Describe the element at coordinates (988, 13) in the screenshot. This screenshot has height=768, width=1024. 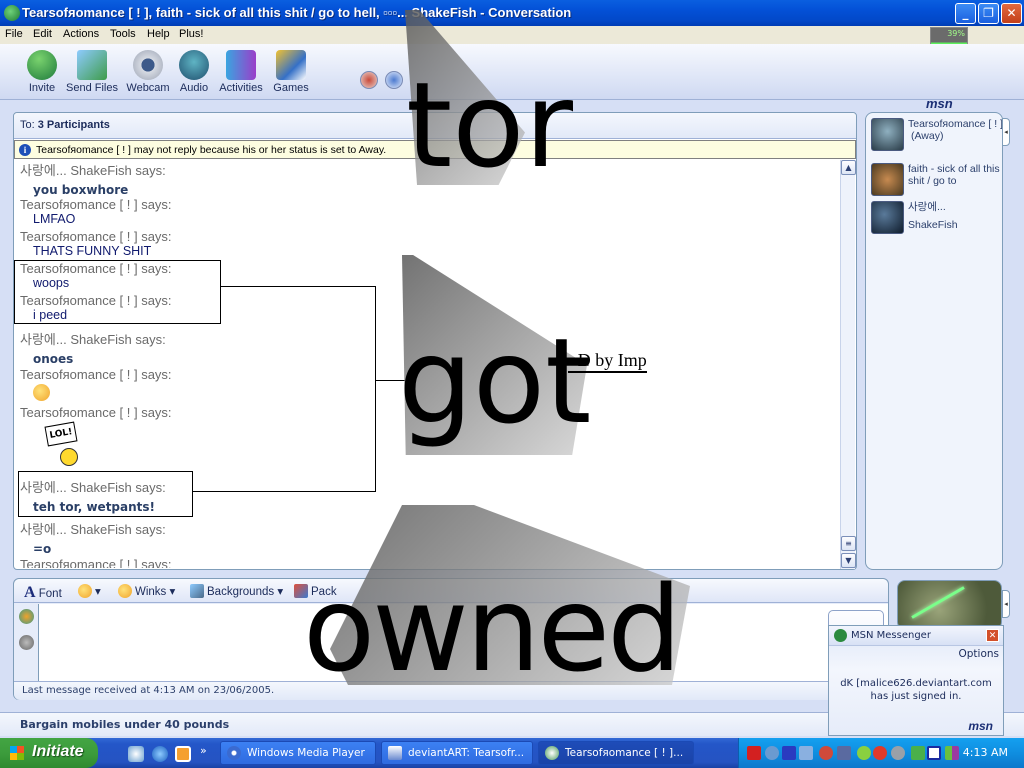
I see `restore-button: ❐` at that location.